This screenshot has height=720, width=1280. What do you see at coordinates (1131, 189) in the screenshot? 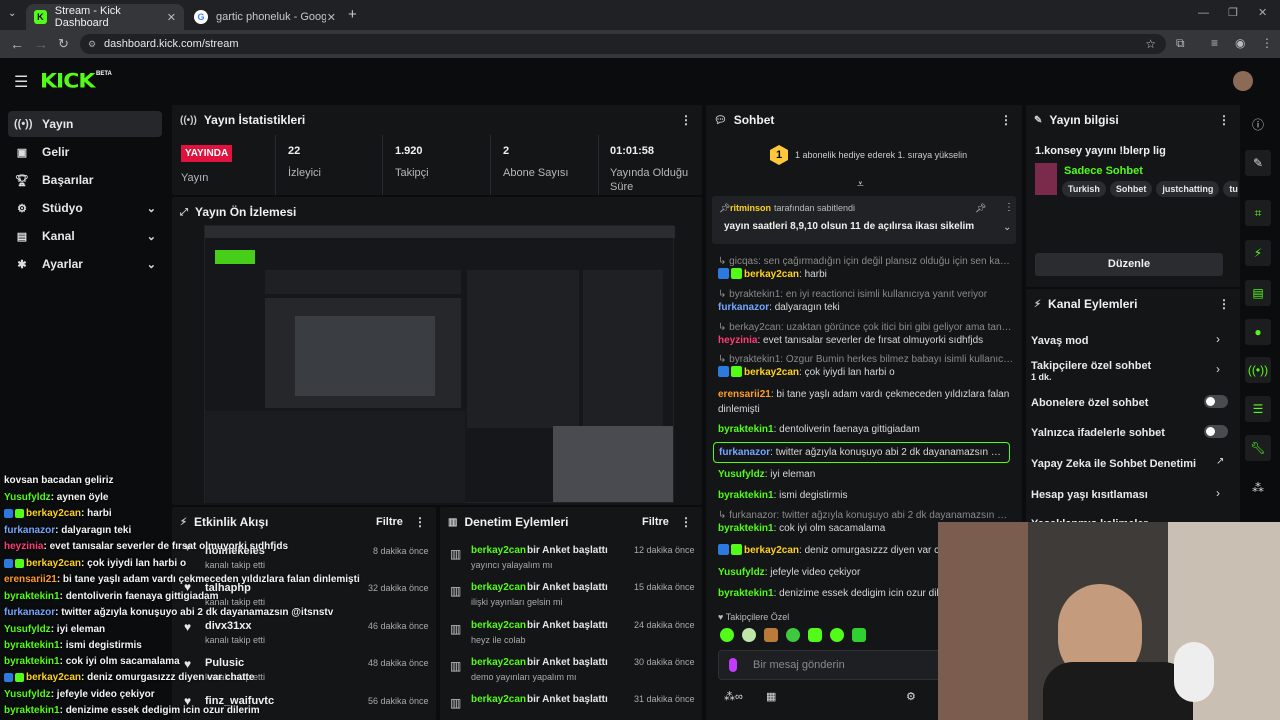
I see `tag-chip: Sohbet` at bounding box center [1131, 189].